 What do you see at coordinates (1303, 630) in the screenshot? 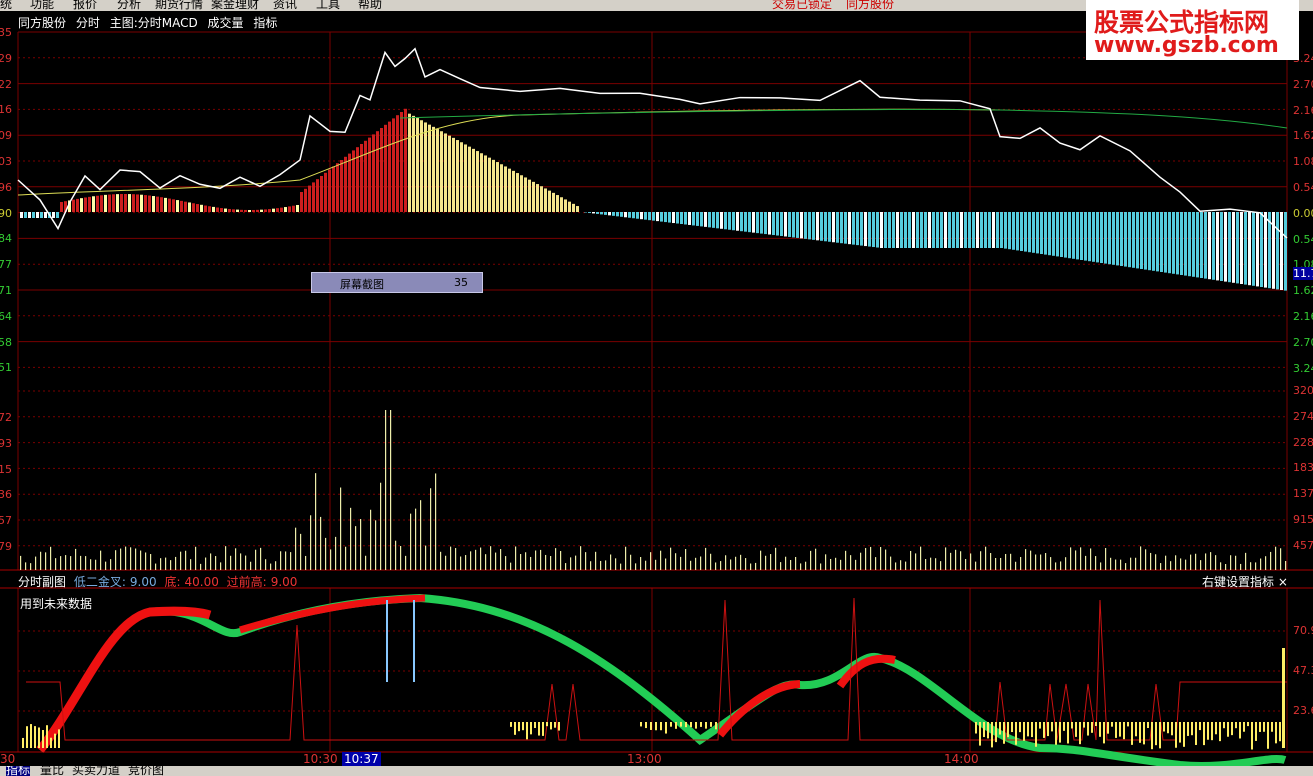
I see `right-sub-tick: 70.9` at bounding box center [1303, 630].